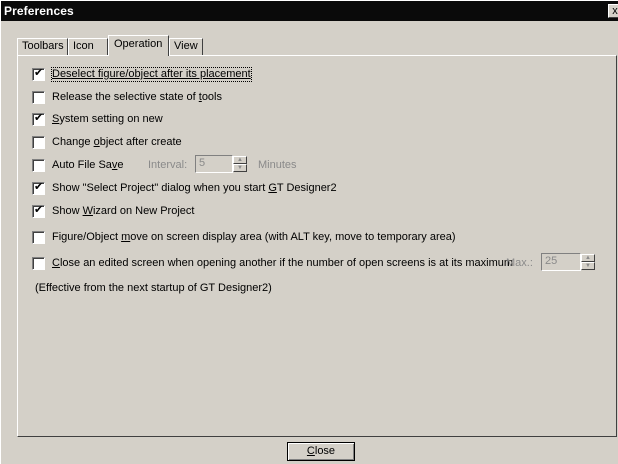 Image resolution: width=618 pixels, height=464 pixels. I want to click on release-selective-state-label: Release the selective state of tools, so click(137, 97).